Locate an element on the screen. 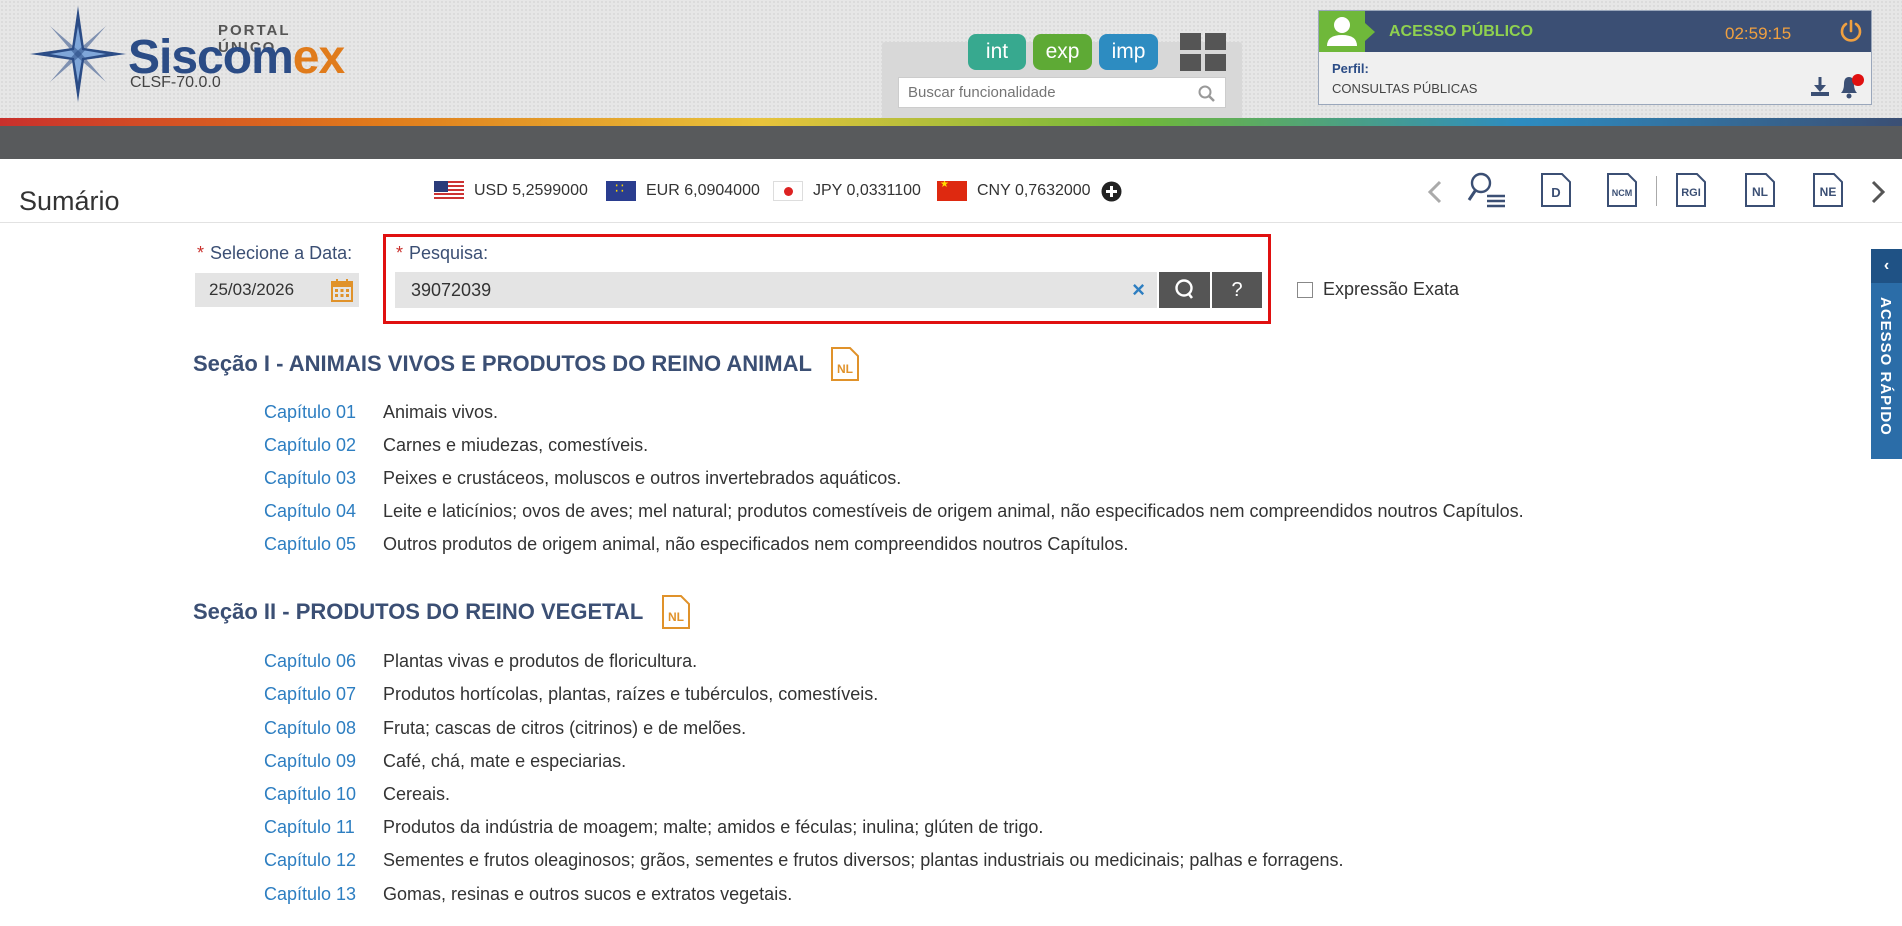 This screenshot has width=1902, height=926. page-title: Sumário is located at coordinates (69, 201).